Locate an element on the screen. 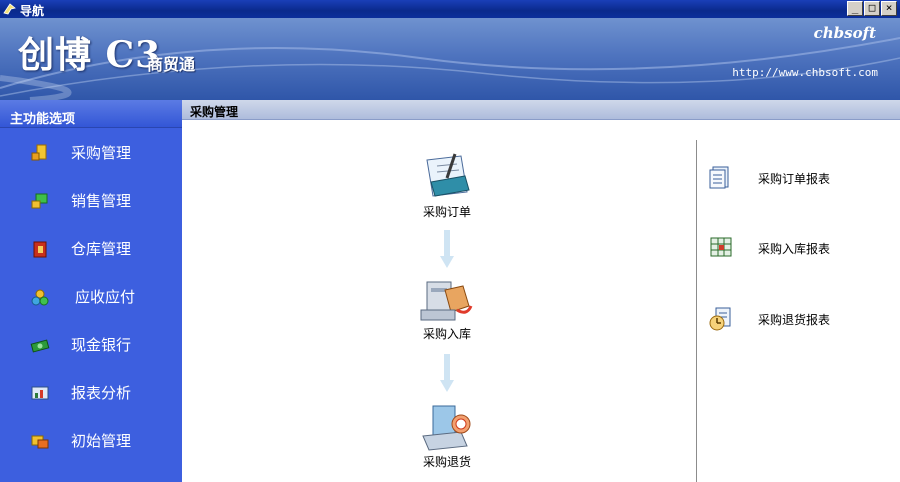 The image size is (900, 482). flow-item-purchase-stockin: 采购入库 is located at coordinates (447, 309).